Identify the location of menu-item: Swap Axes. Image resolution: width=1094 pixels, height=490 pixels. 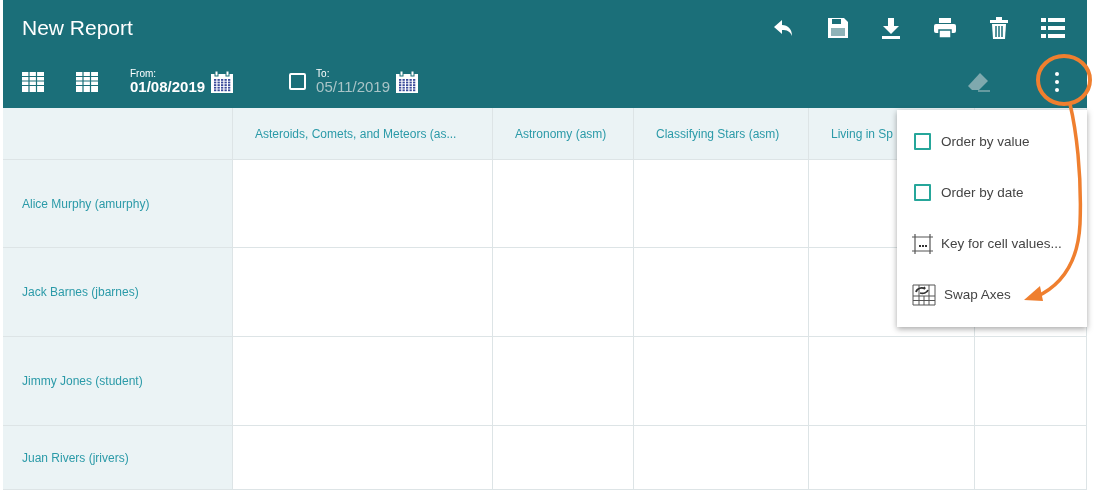
(992, 294).